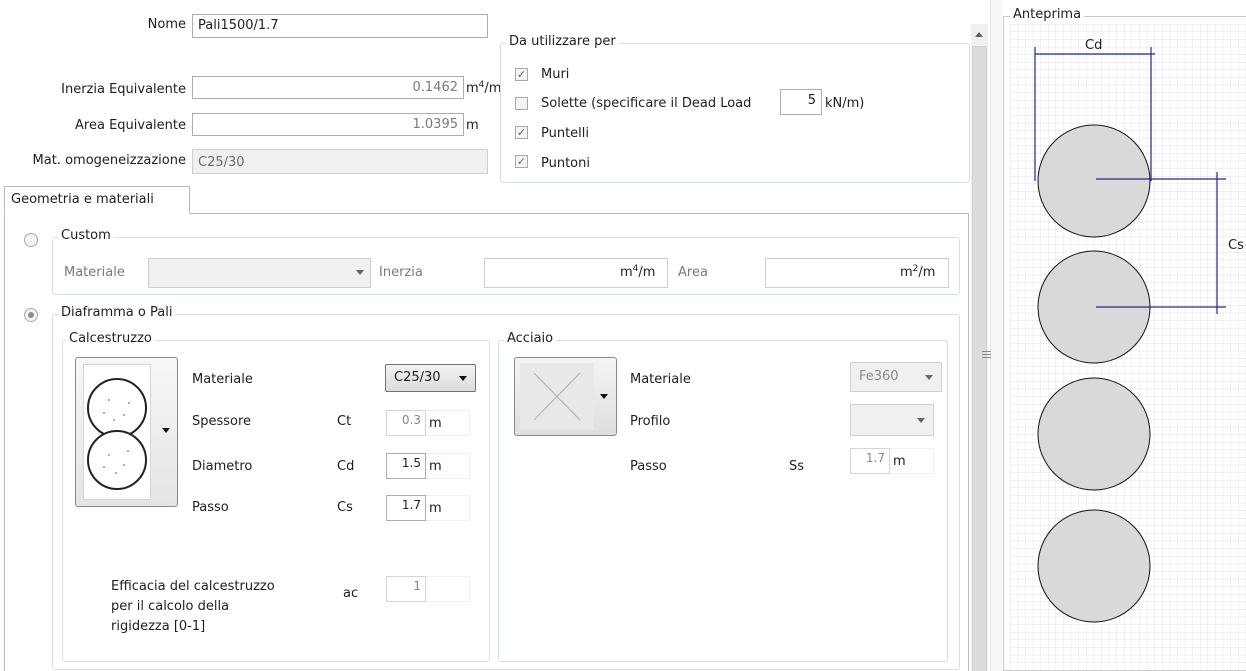 This screenshot has width=1246, height=671. Describe the element at coordinates (1094, 45) in the screenshot. I see `preview-cd-label: Cd` at that location.